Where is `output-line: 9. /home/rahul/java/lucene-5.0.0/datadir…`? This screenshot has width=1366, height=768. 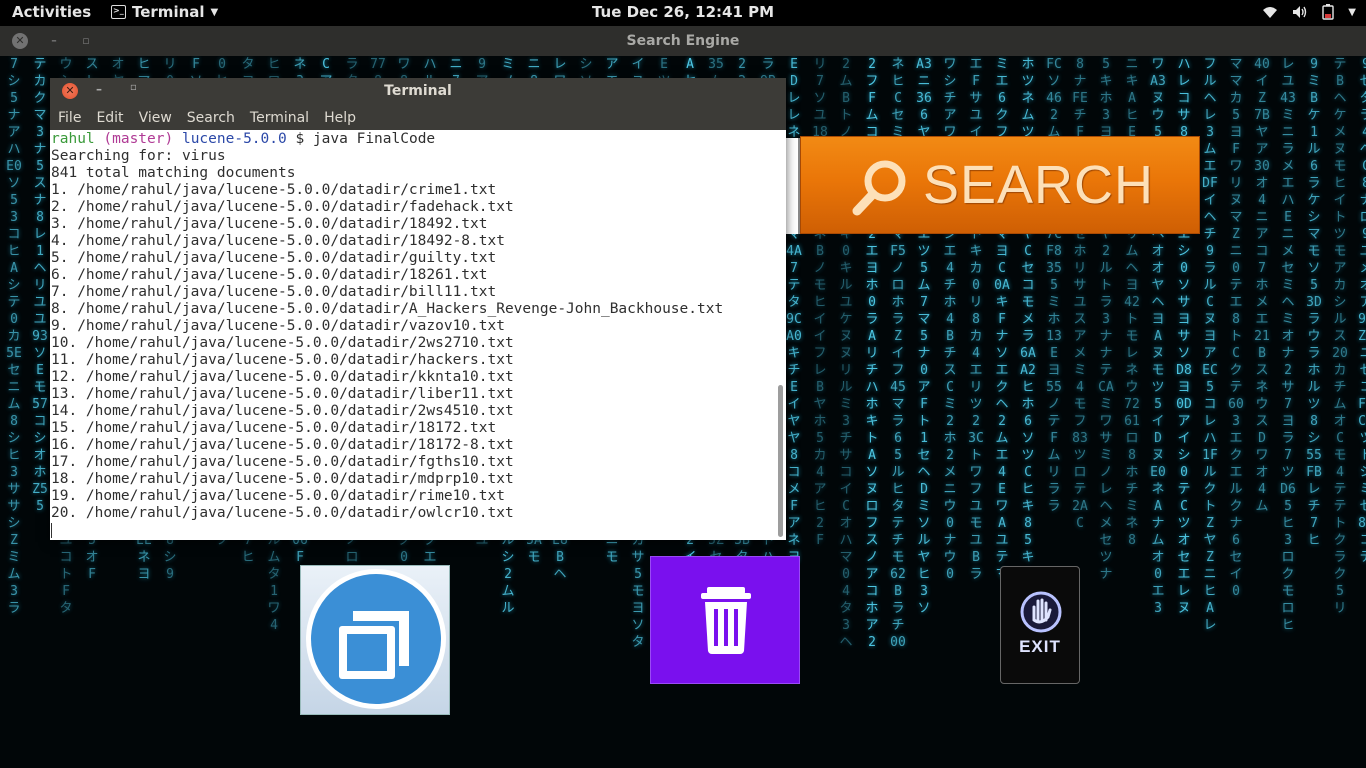
output-line: 9. /home/rahul/java/lucene-5.0.0/datadir… is located at coordinates (278, 326).